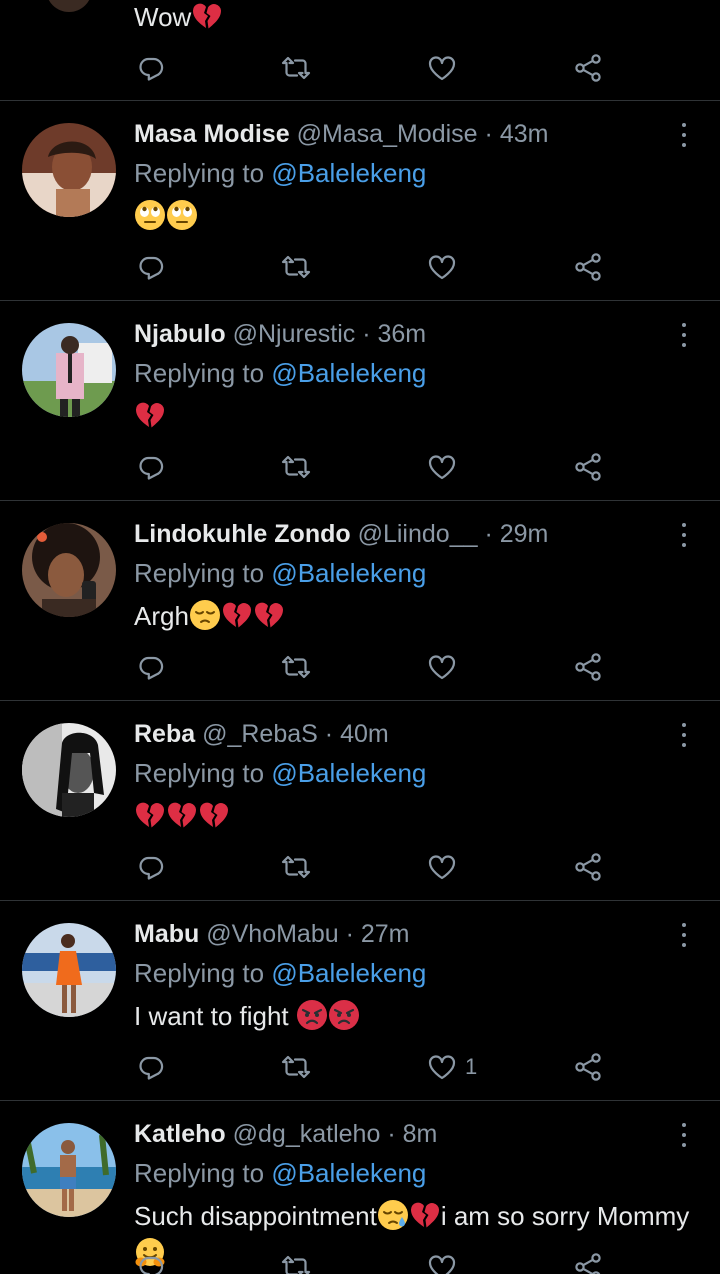 The height and width of the screenshot is (1274, 720). Describe the element at coordinates (385, 934) in the screenshot. I see `timestamp: 27m` at that location.